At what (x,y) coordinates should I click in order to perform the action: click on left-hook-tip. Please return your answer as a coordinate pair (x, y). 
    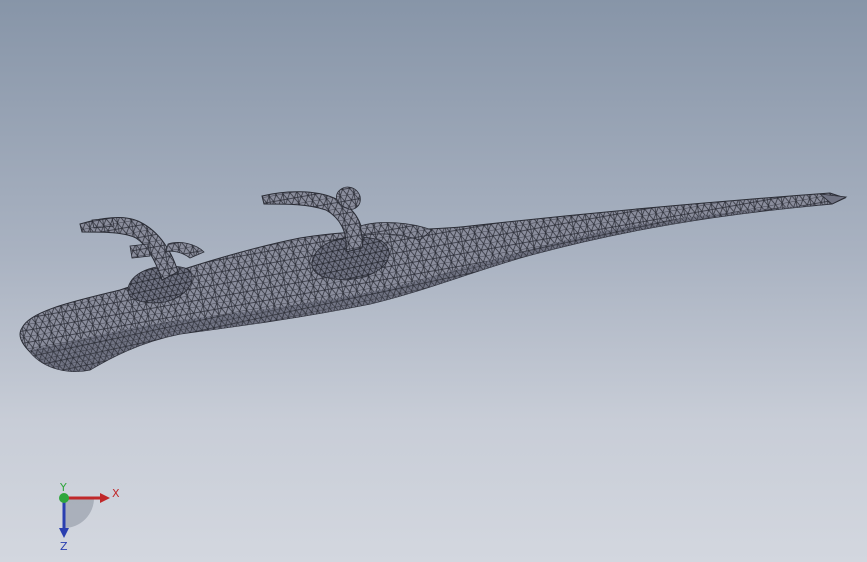
    Looking at the image, I should click on (103, 223).